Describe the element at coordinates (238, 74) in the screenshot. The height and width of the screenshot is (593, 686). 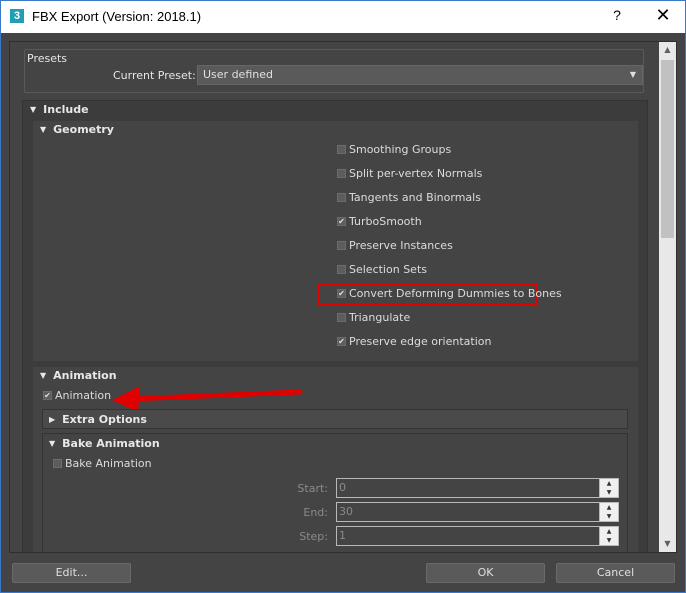
I see `current-preset-value: User defined` at that location.